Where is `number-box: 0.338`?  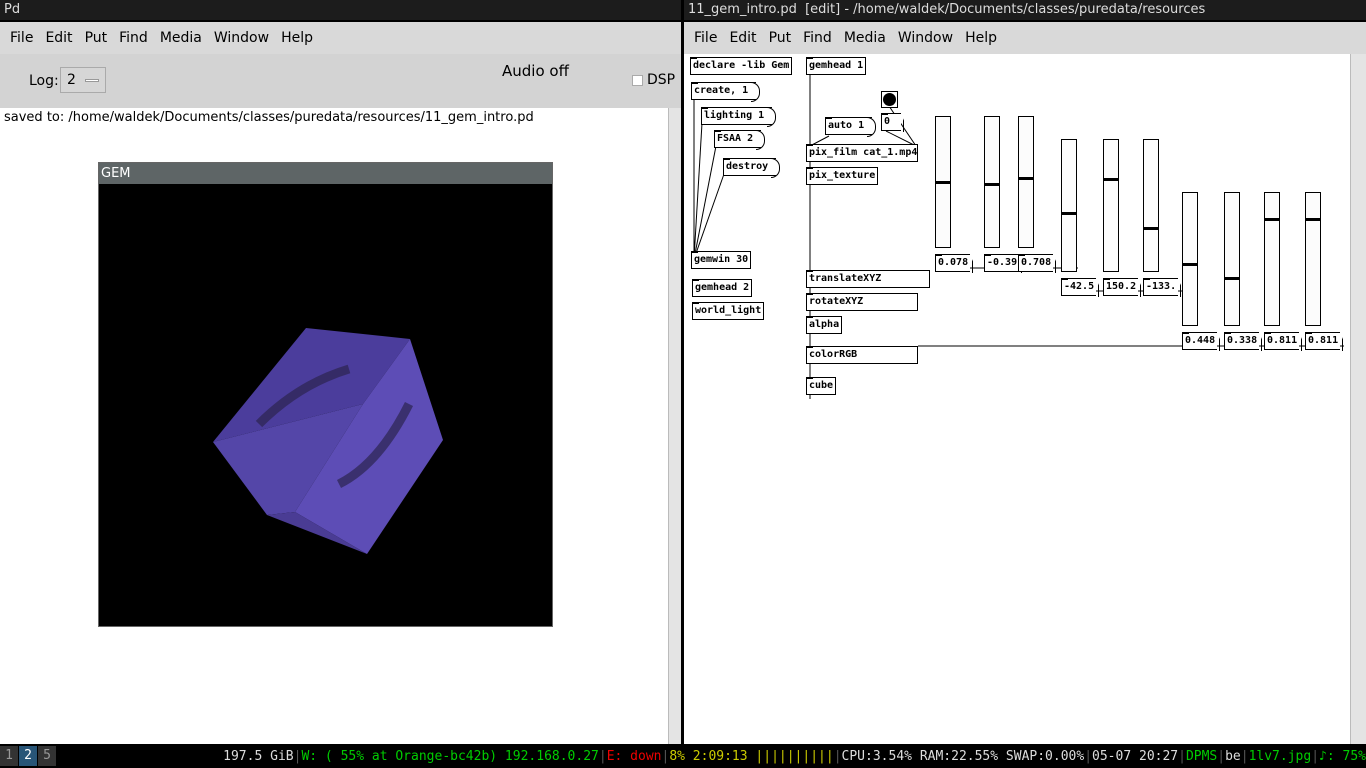
number-box: 0.338 is located at coordinates (1242, 341).